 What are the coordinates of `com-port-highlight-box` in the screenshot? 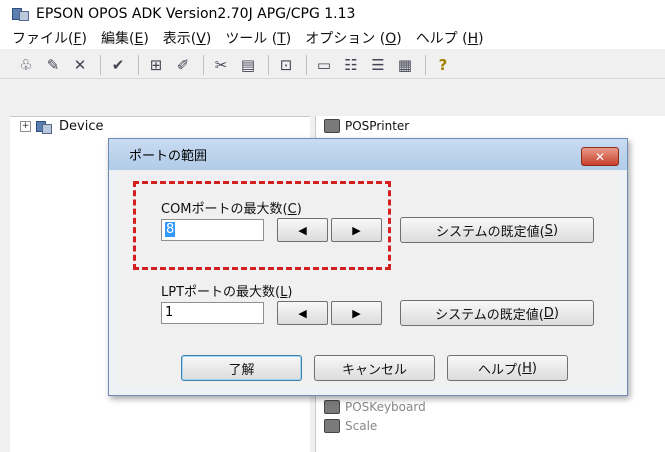 It's located at (262, 225).